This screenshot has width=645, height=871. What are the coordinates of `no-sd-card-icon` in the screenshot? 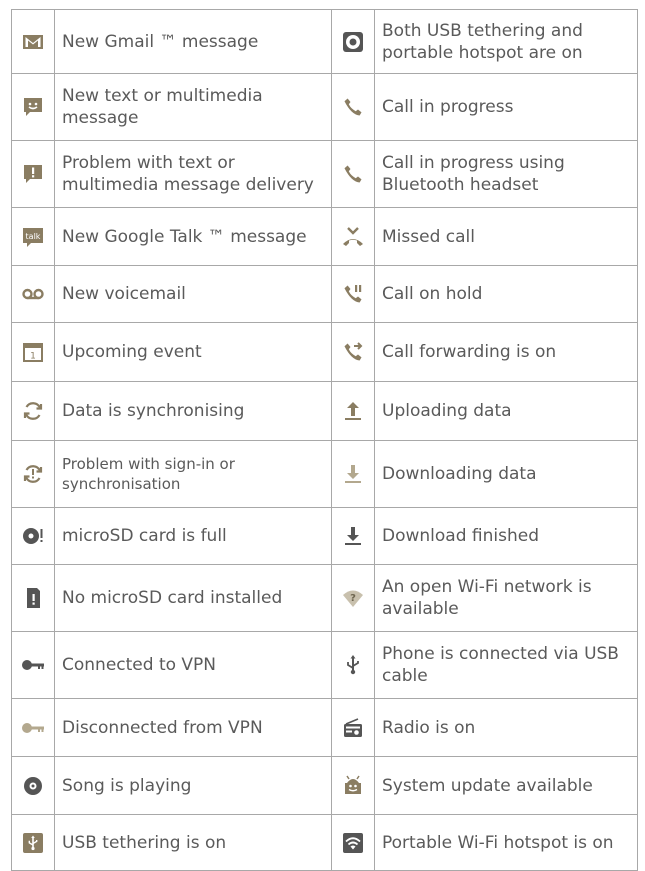 It's located at (33, 598).